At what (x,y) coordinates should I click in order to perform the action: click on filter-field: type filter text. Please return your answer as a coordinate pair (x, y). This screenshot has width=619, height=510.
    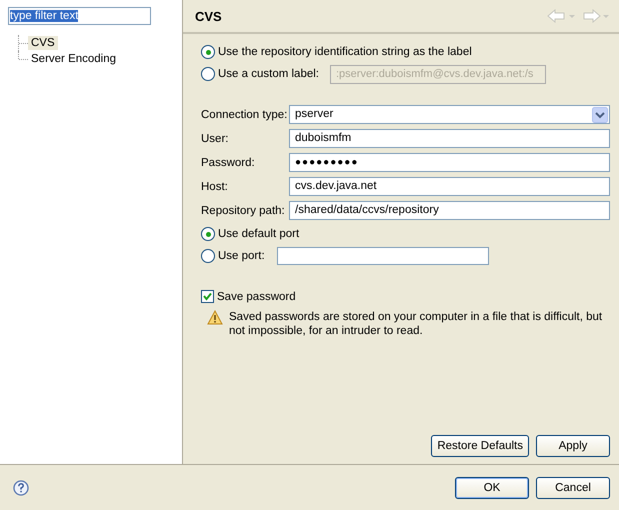
    Looking at the image, I should click on (79, 16).